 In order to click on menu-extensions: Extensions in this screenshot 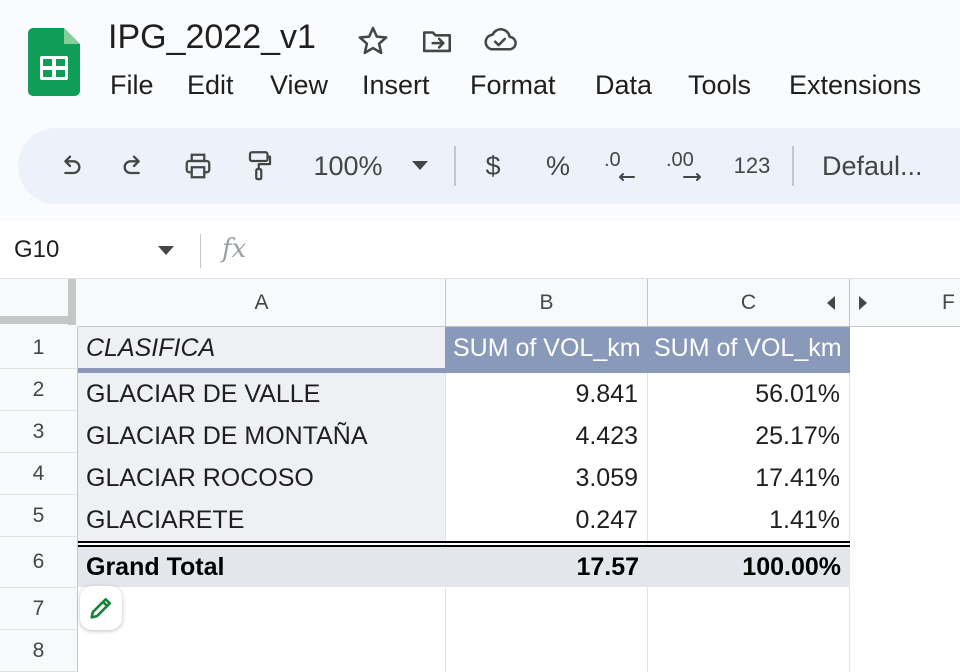, I will do `click(855, 85)`.